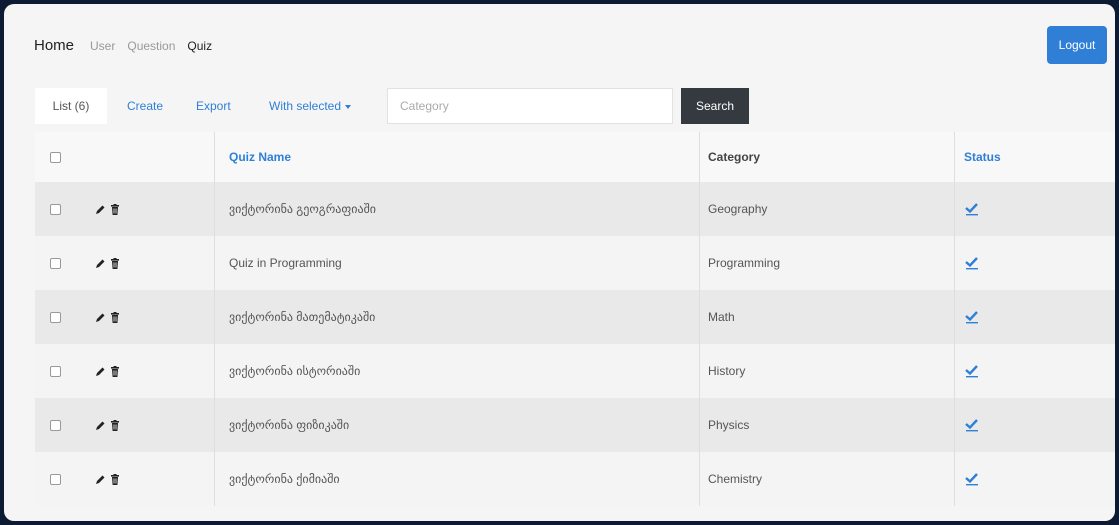  What do you see at coordinates (735, 479) in the screenshot?
I see `category-name: Chemistry` at bounding box center [735, 479].